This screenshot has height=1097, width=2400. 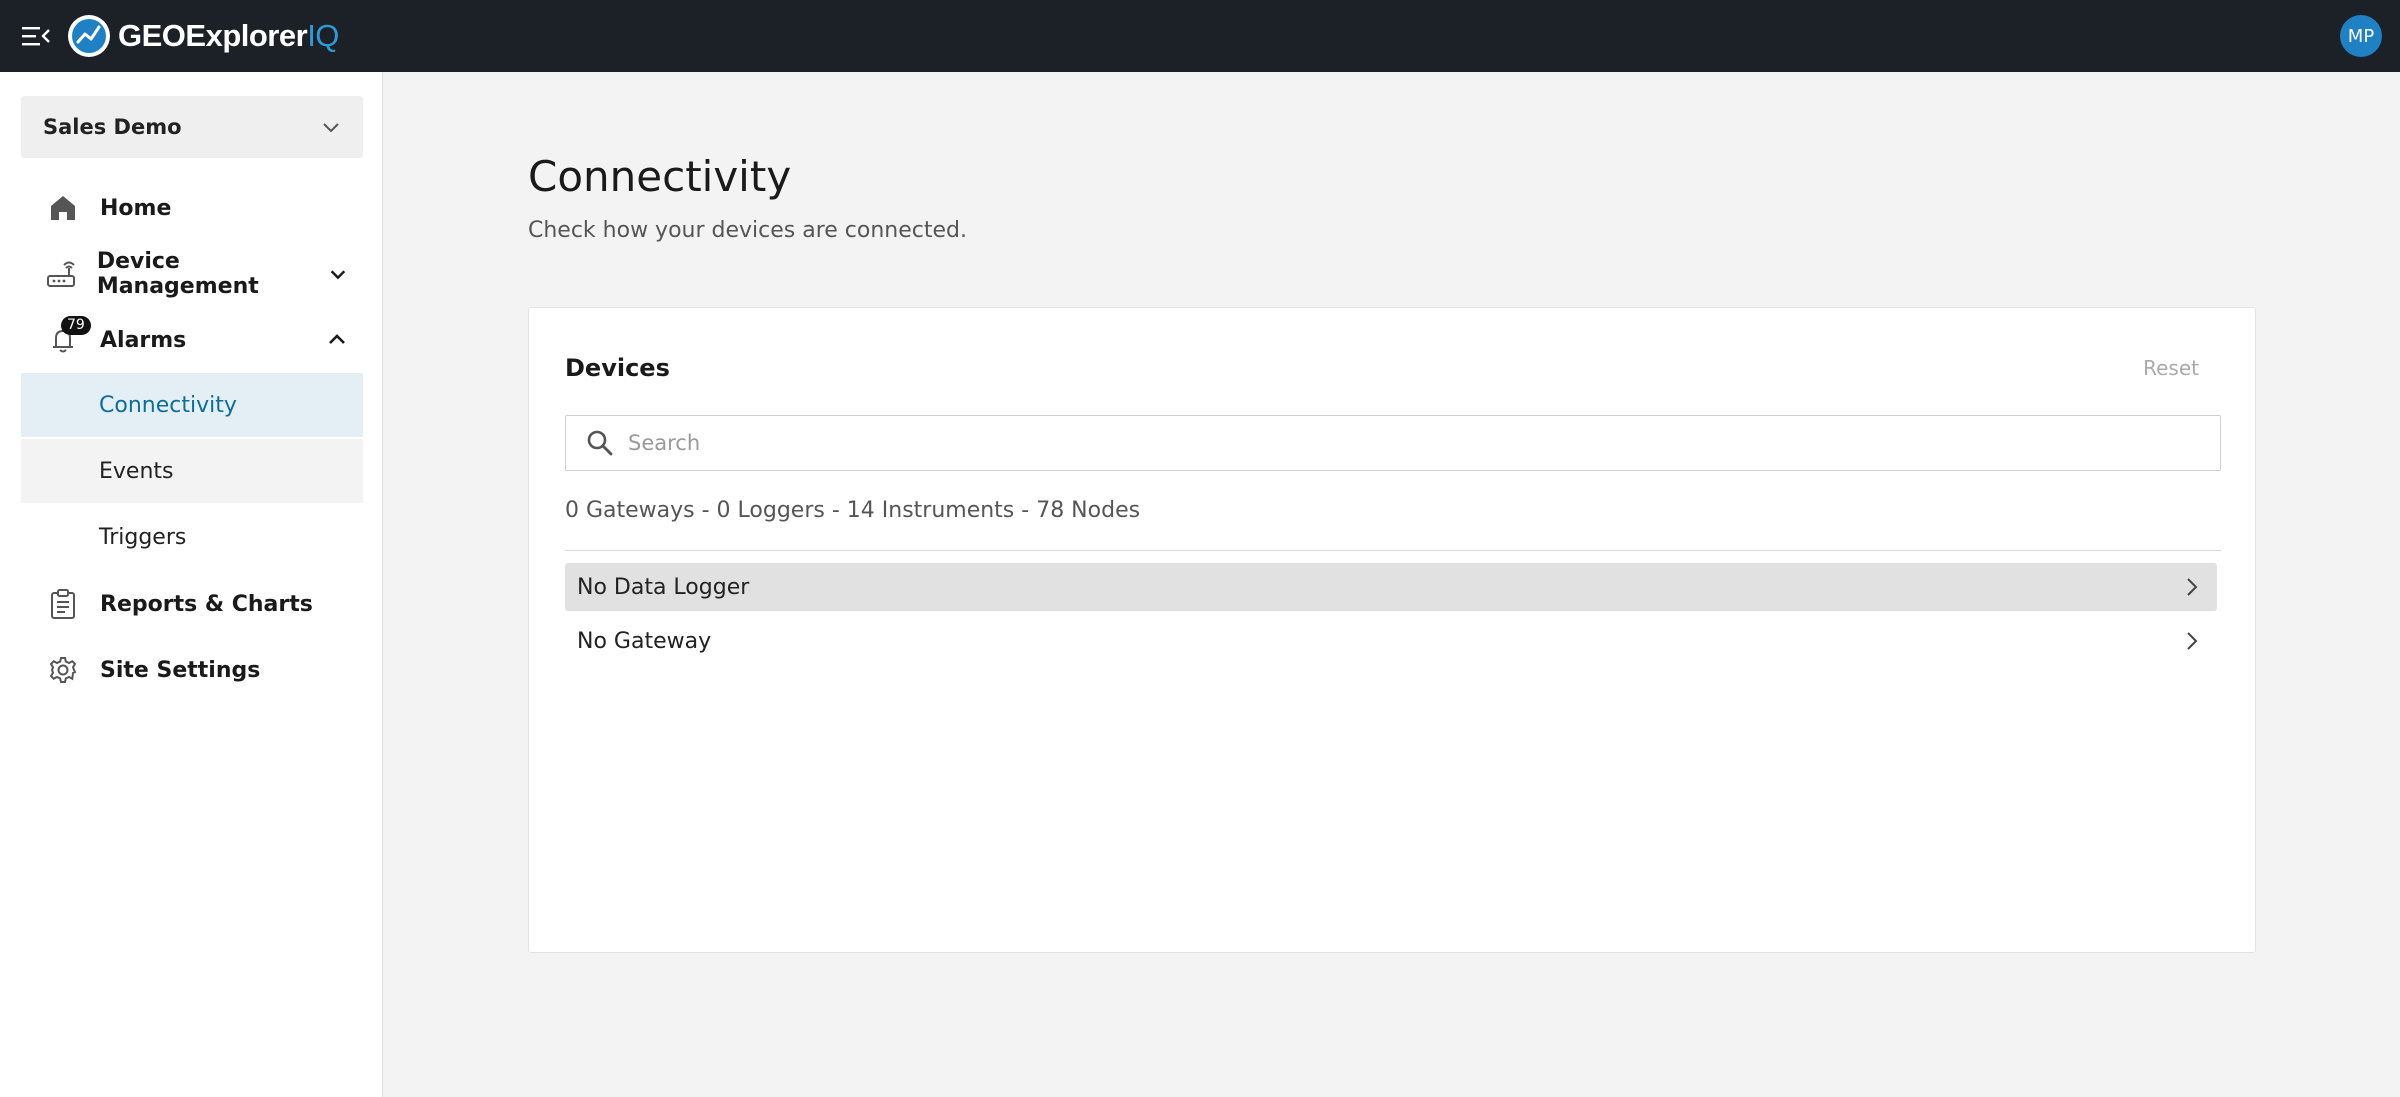 I want to click on card-title: Devices, so click(x=617, y=368).